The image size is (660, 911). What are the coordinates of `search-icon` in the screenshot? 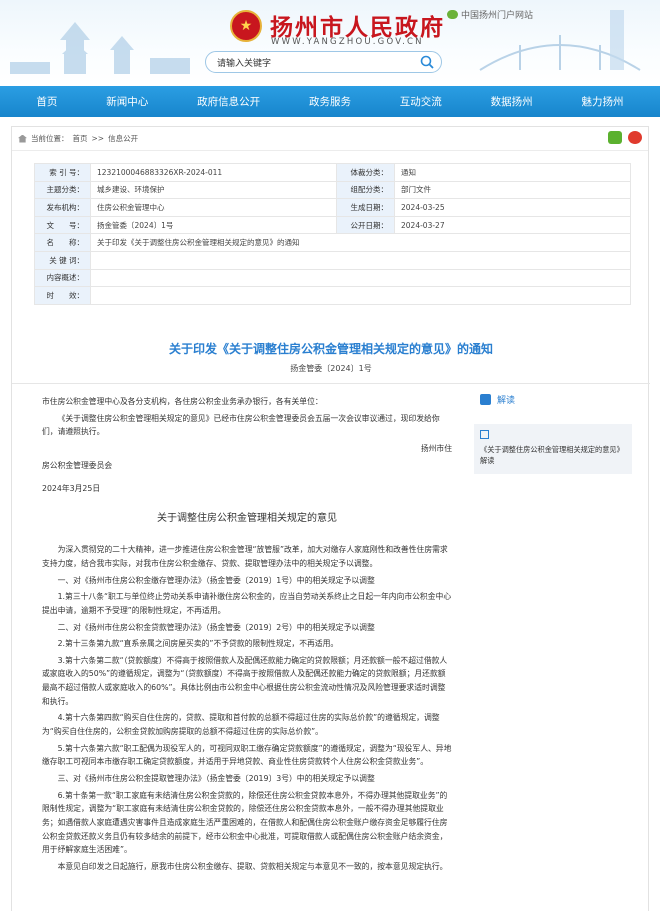 It's located at (427, 62).